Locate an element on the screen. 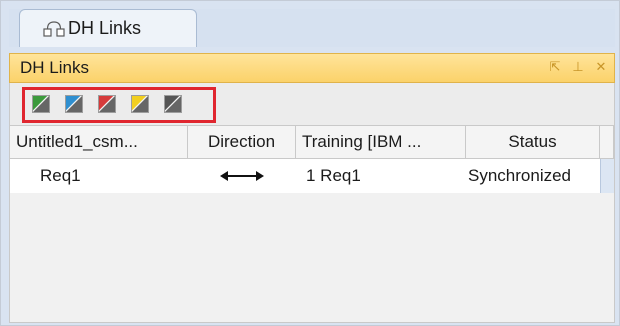  bidirectional-arrow-icon is located at coordinates (242, 176).